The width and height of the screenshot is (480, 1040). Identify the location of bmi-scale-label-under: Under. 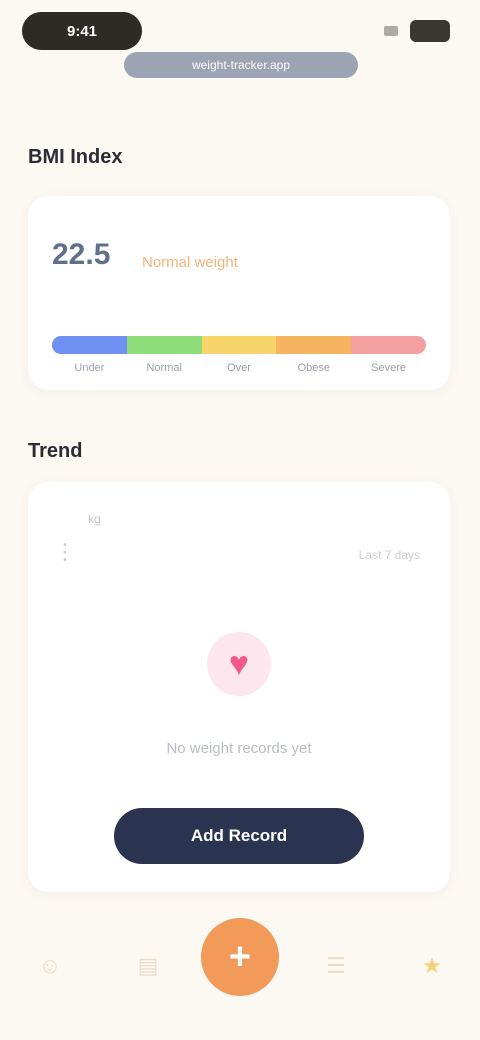
(89, 368).